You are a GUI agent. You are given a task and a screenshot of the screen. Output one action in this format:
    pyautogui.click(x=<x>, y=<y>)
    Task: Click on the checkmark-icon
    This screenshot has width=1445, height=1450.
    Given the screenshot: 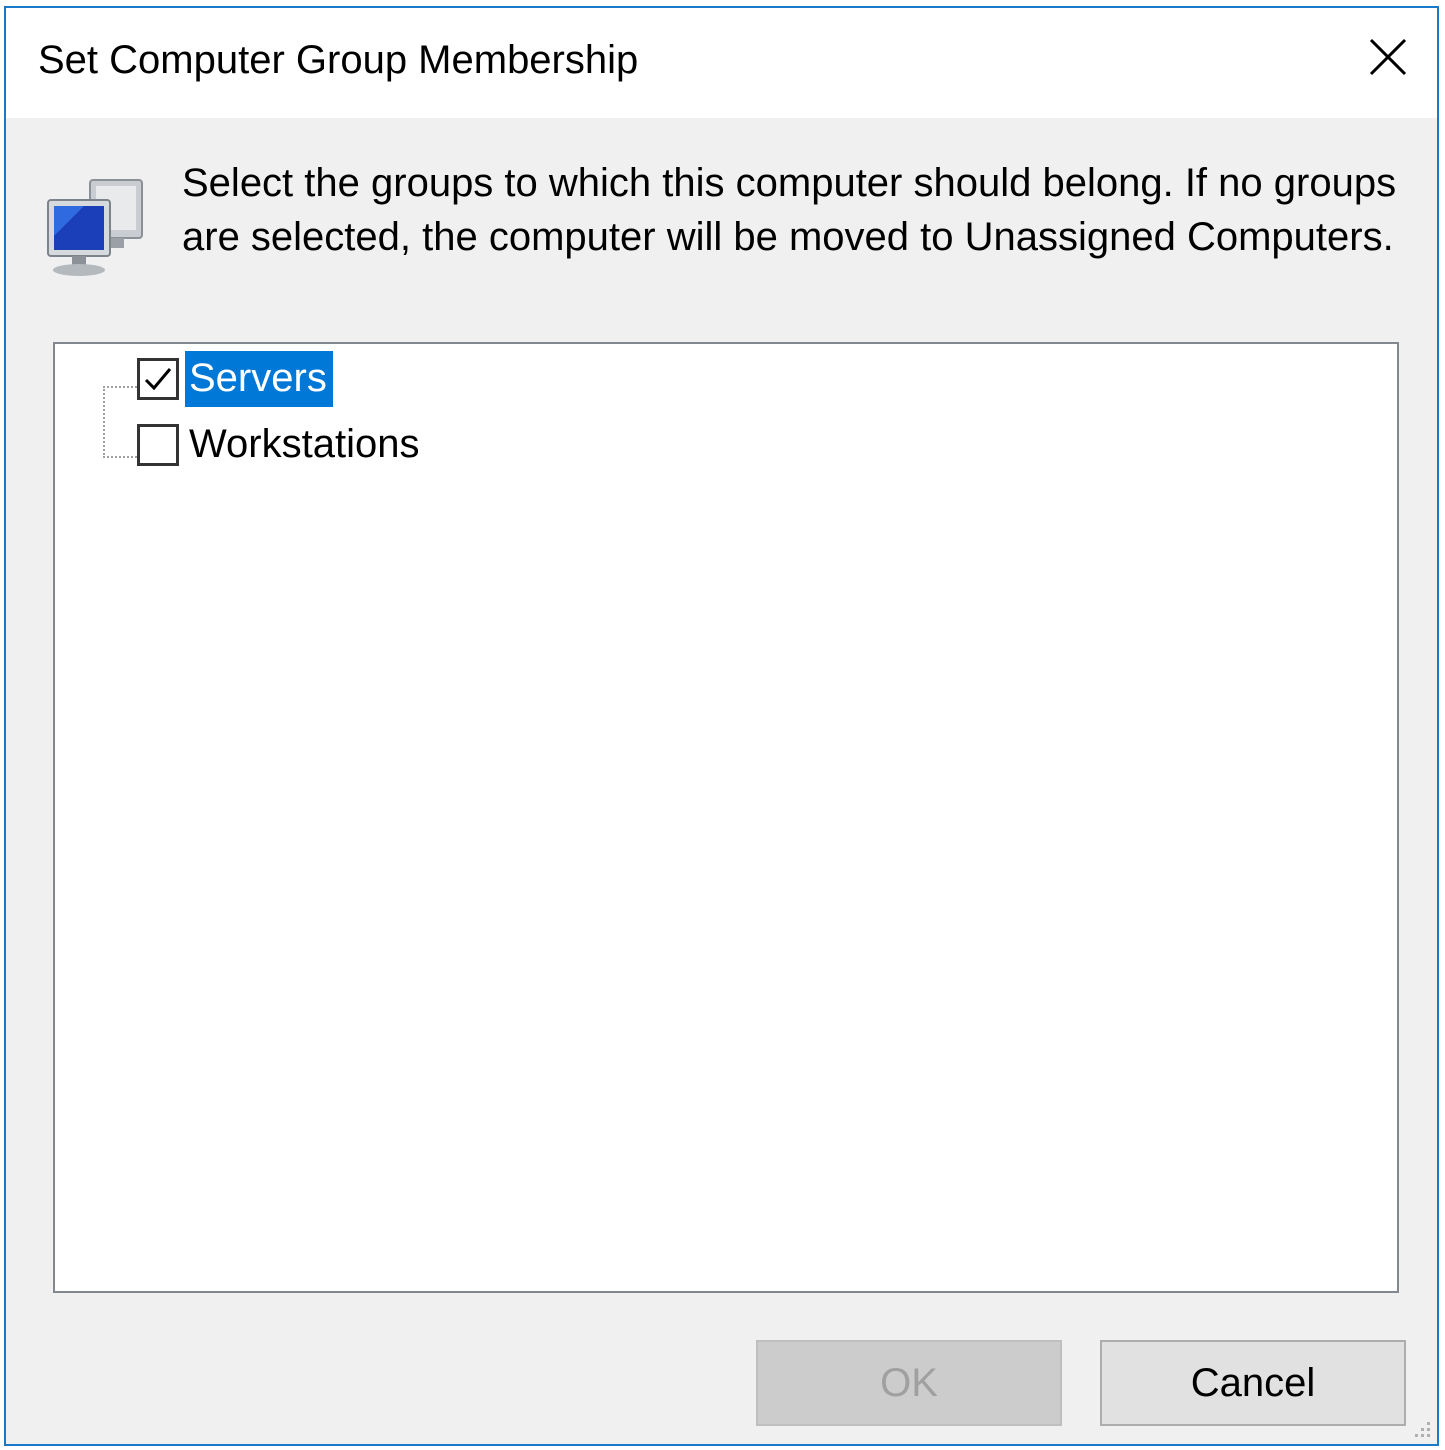 What is the action you would take?
    pyautogui.click(x=158, y=379)
    